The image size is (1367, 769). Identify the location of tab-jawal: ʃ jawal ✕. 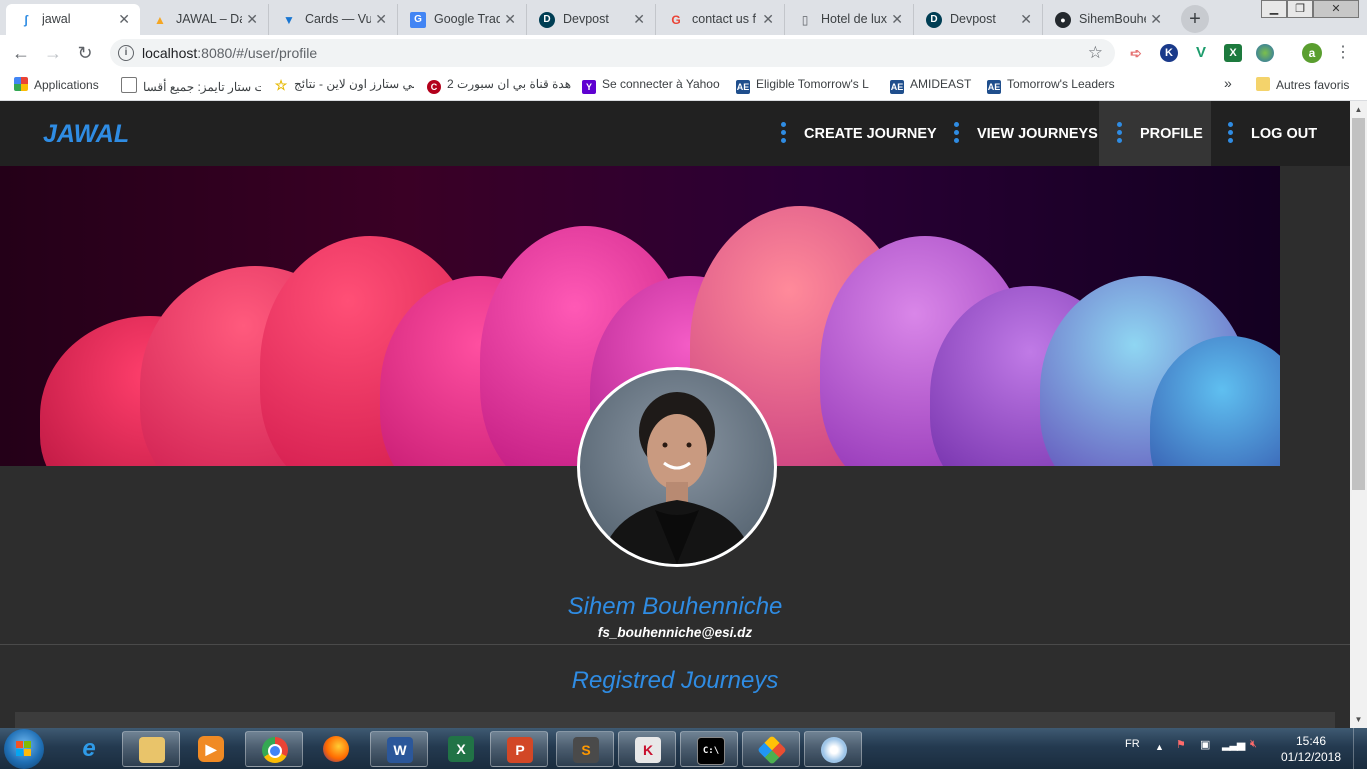
(73, 19).